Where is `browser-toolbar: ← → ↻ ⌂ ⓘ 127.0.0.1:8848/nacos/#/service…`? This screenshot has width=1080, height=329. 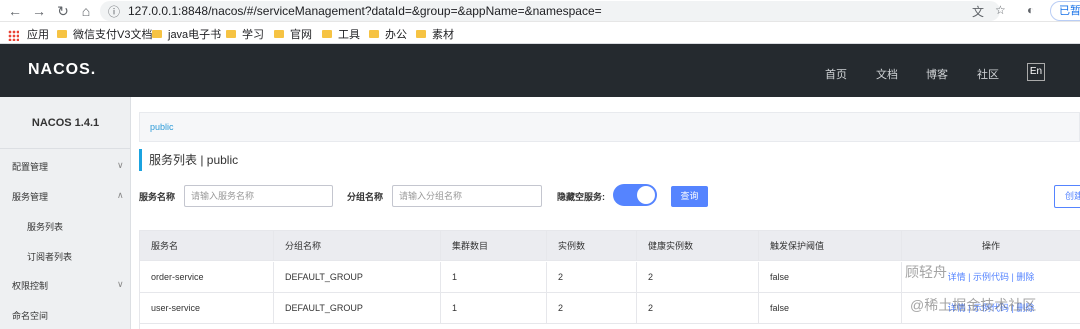
browser-toolbar: ← → ↻ ⌂ ⓘ 127.0.0.1:8848/nacos/#/service… is located at coordinates (540, 11).